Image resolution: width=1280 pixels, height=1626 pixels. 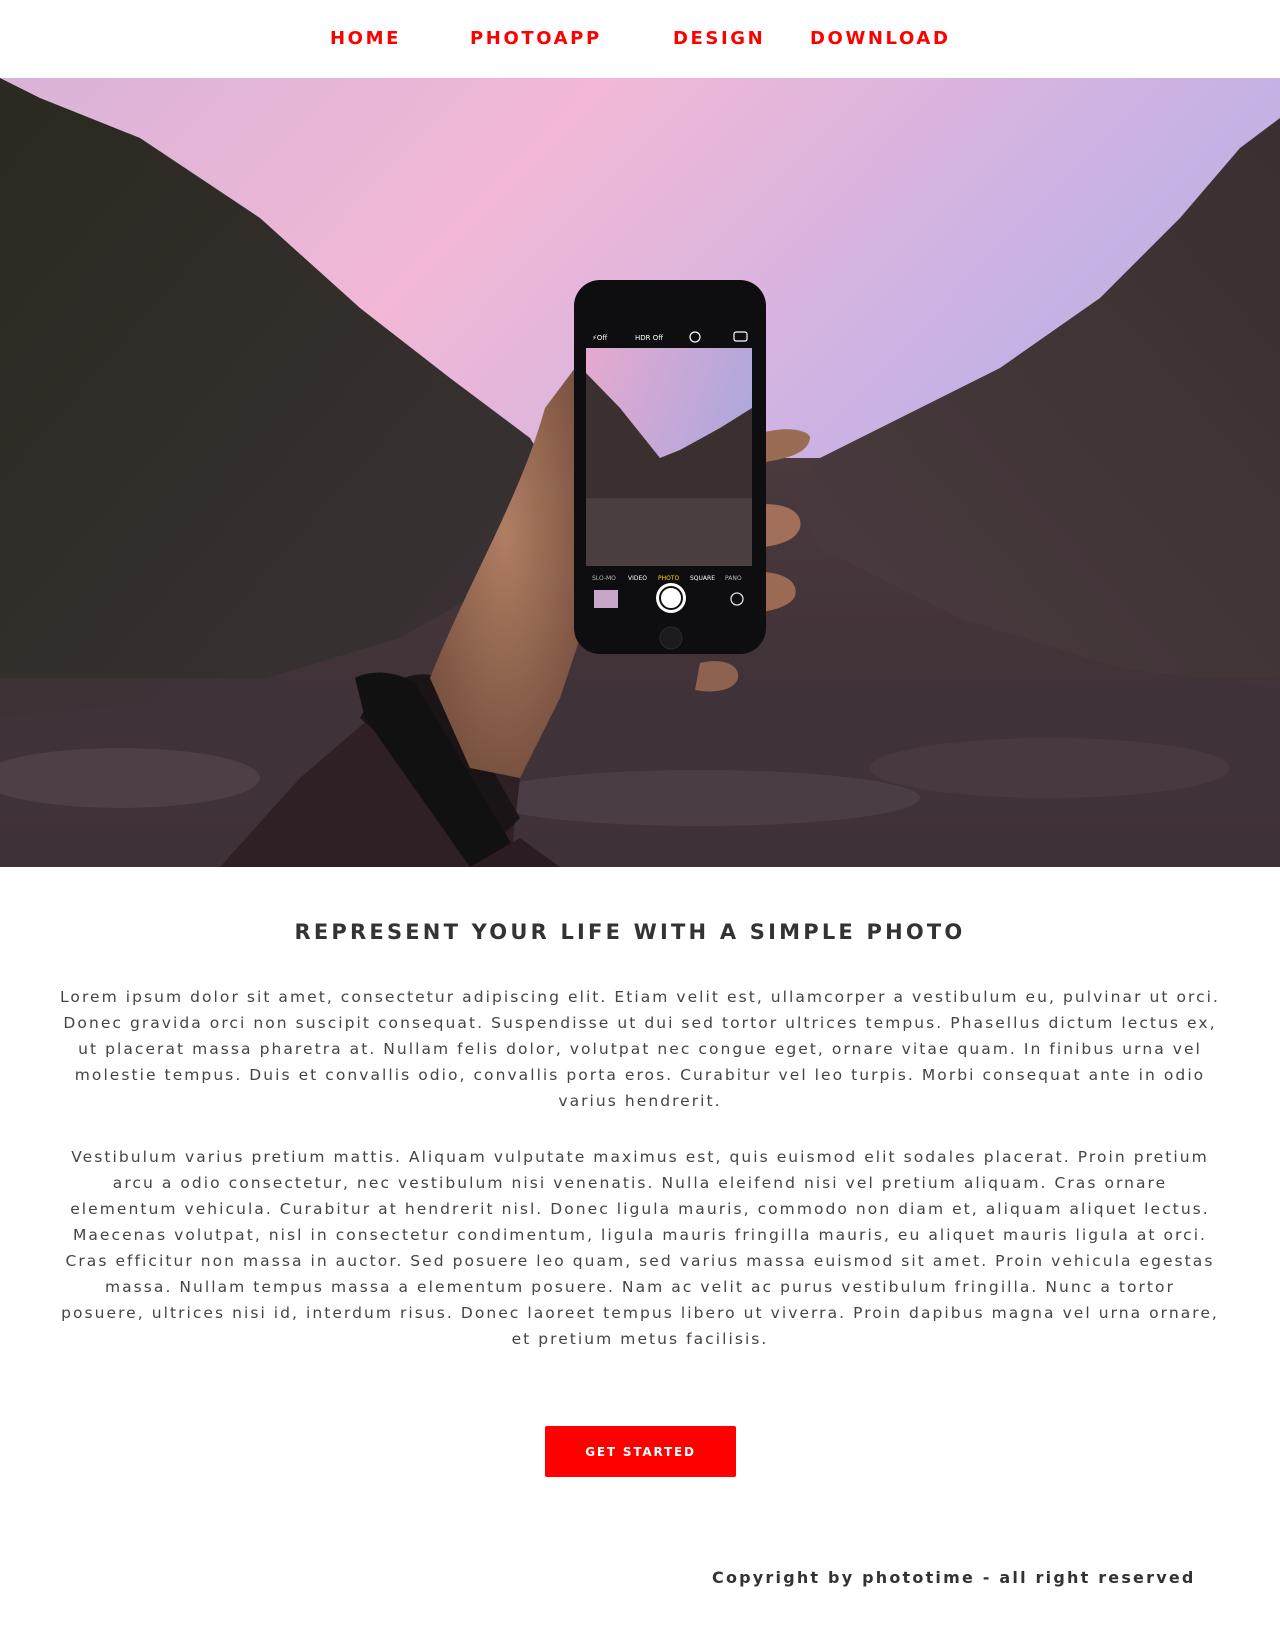 I want to click on headline-container: REPRESENT YOUR LIFE WITH A SIMPLE PHOTO, so click(x=640, y=932).